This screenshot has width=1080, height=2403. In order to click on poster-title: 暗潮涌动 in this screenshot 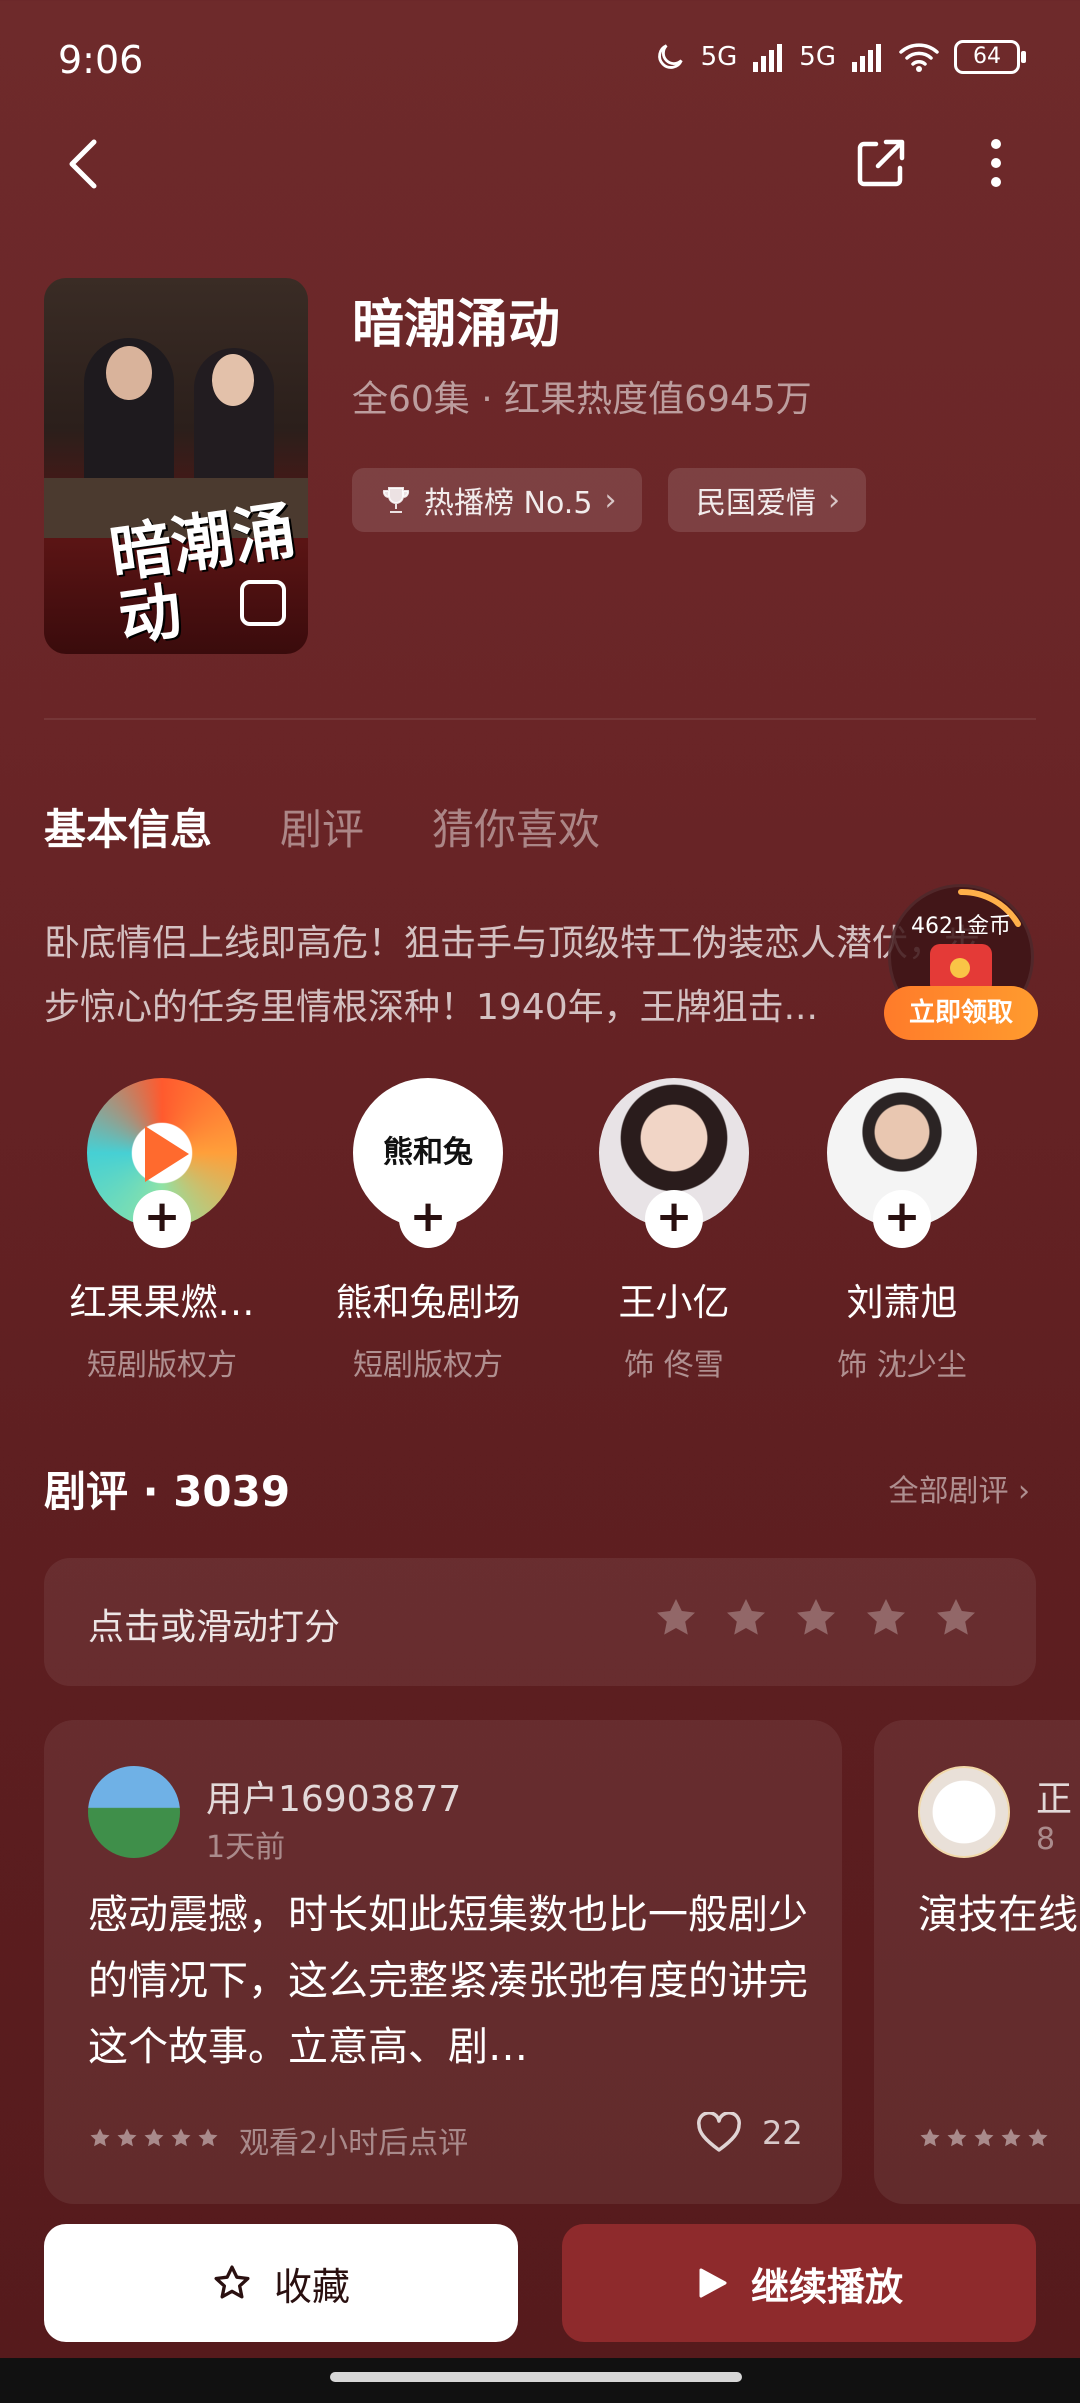, I will do `click(202, 573)`.